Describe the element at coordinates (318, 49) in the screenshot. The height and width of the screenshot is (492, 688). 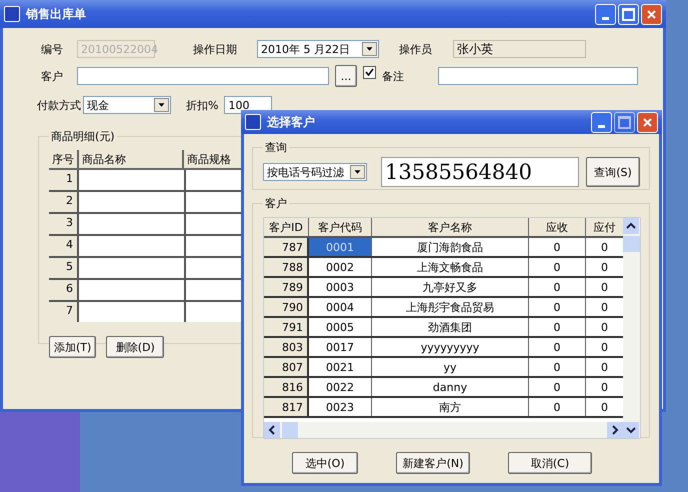
I see `date-picker: 2010年 5 月22日` at that location.